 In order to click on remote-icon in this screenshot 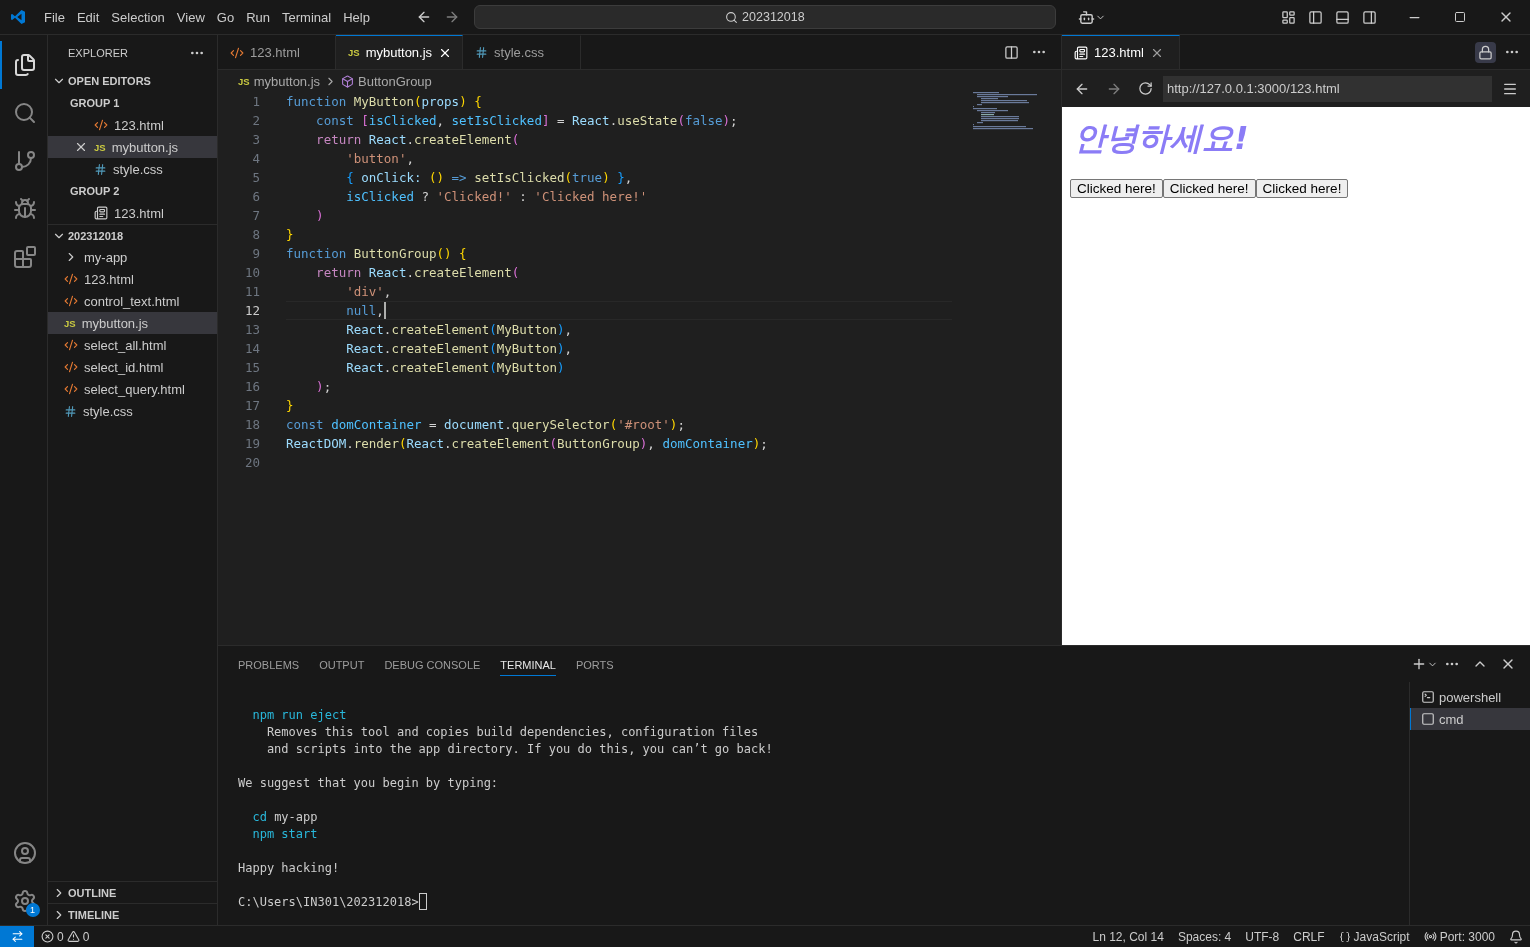, I will do `click(17, 936)`.